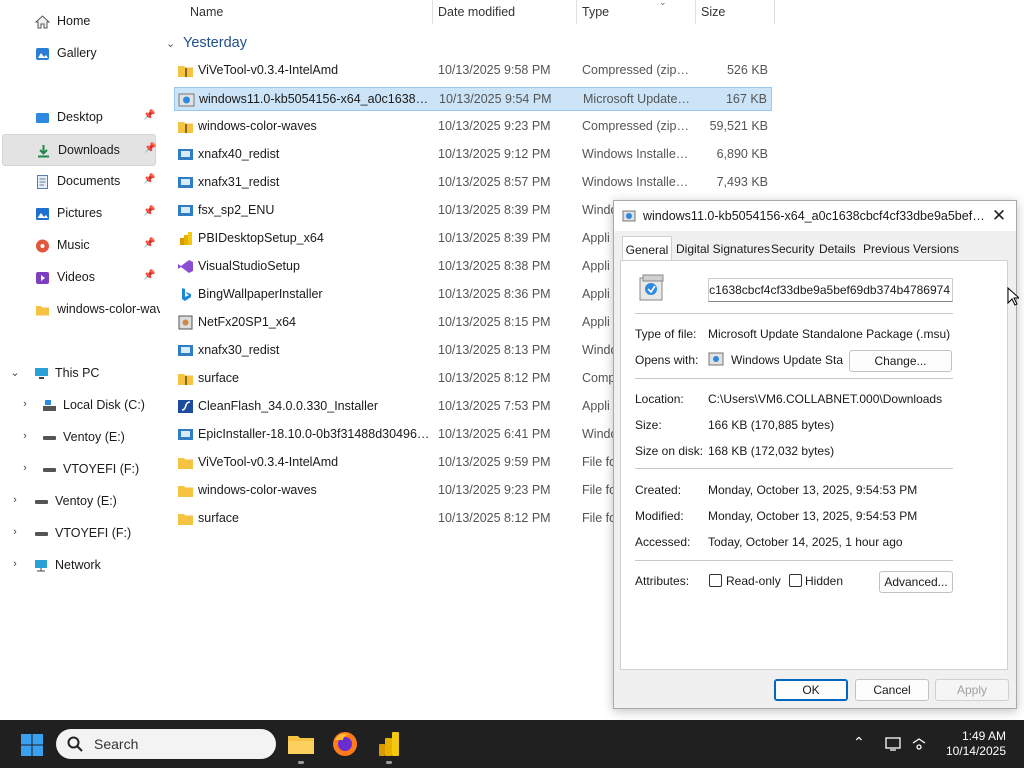 The height and width of the screenshot is (768, 1024). I want to click on file-date-modified: 10/13/2025 9:58 PM, so click(494, 70).